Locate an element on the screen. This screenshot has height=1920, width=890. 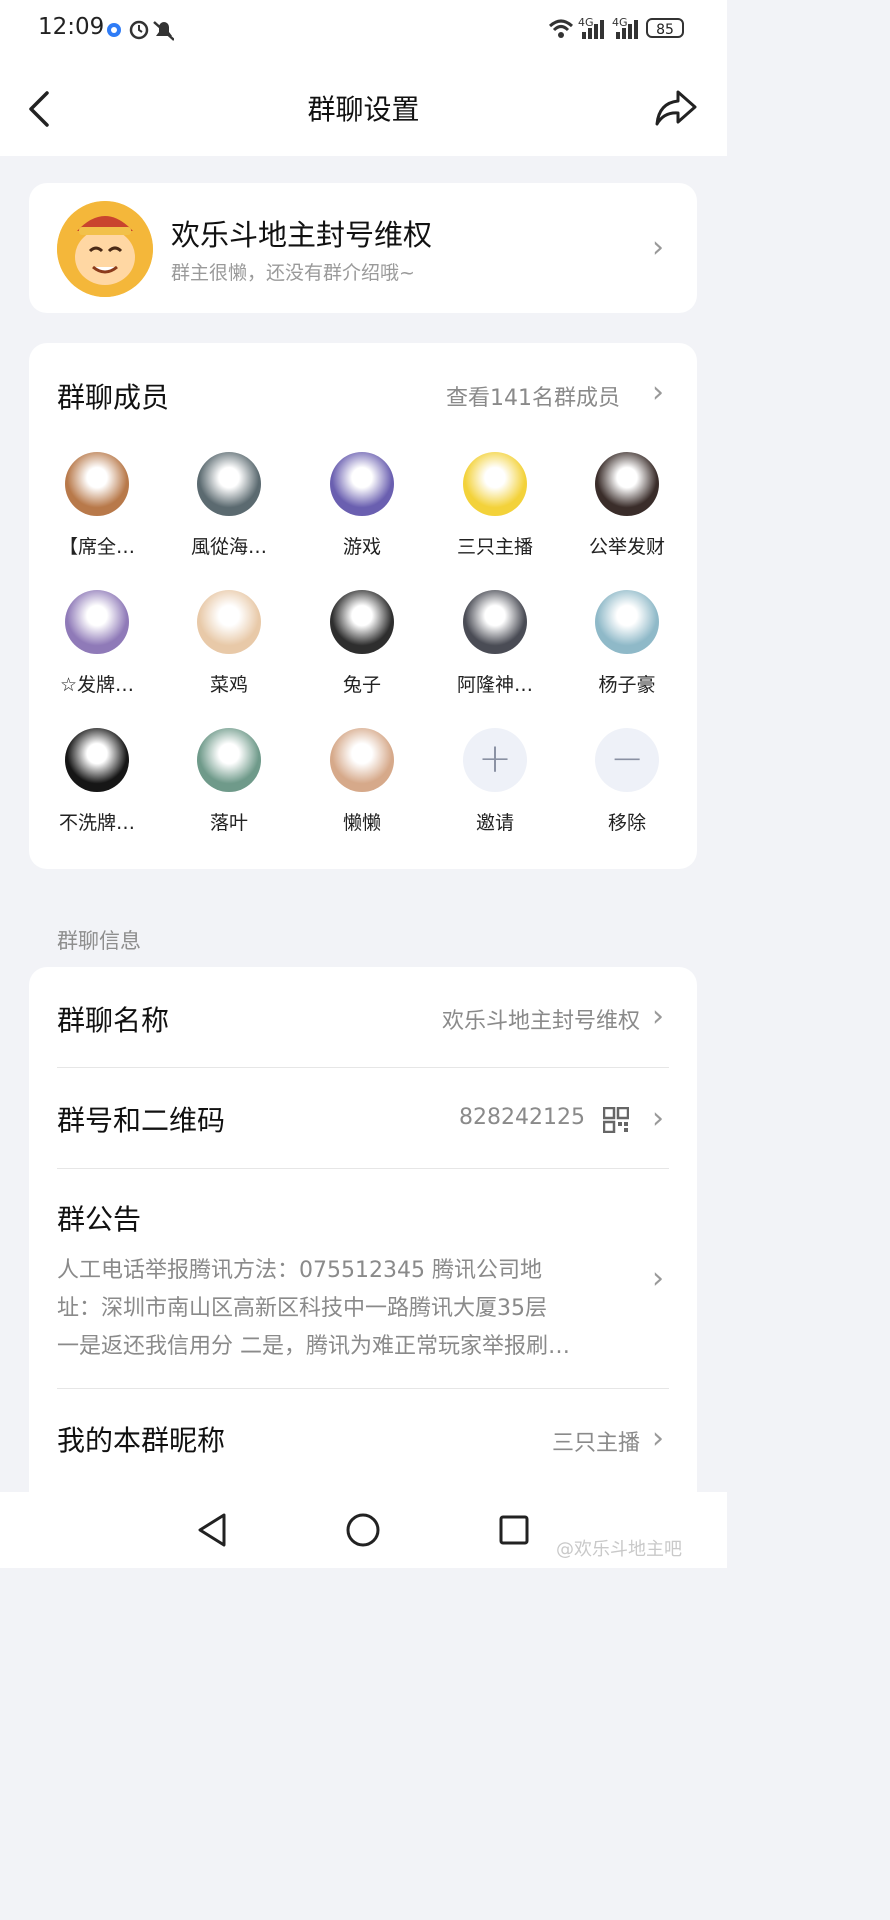
member-item: 落叶 is located at coordinates (229, 781).